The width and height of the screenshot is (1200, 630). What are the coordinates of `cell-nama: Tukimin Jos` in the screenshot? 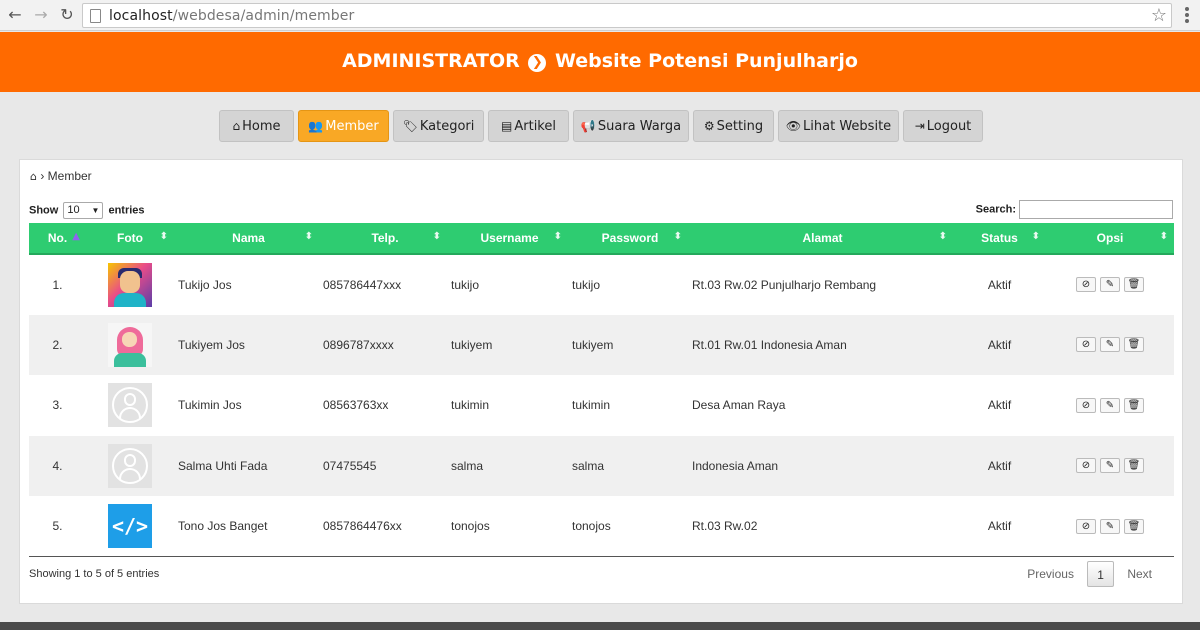 It's located at (246, 405).